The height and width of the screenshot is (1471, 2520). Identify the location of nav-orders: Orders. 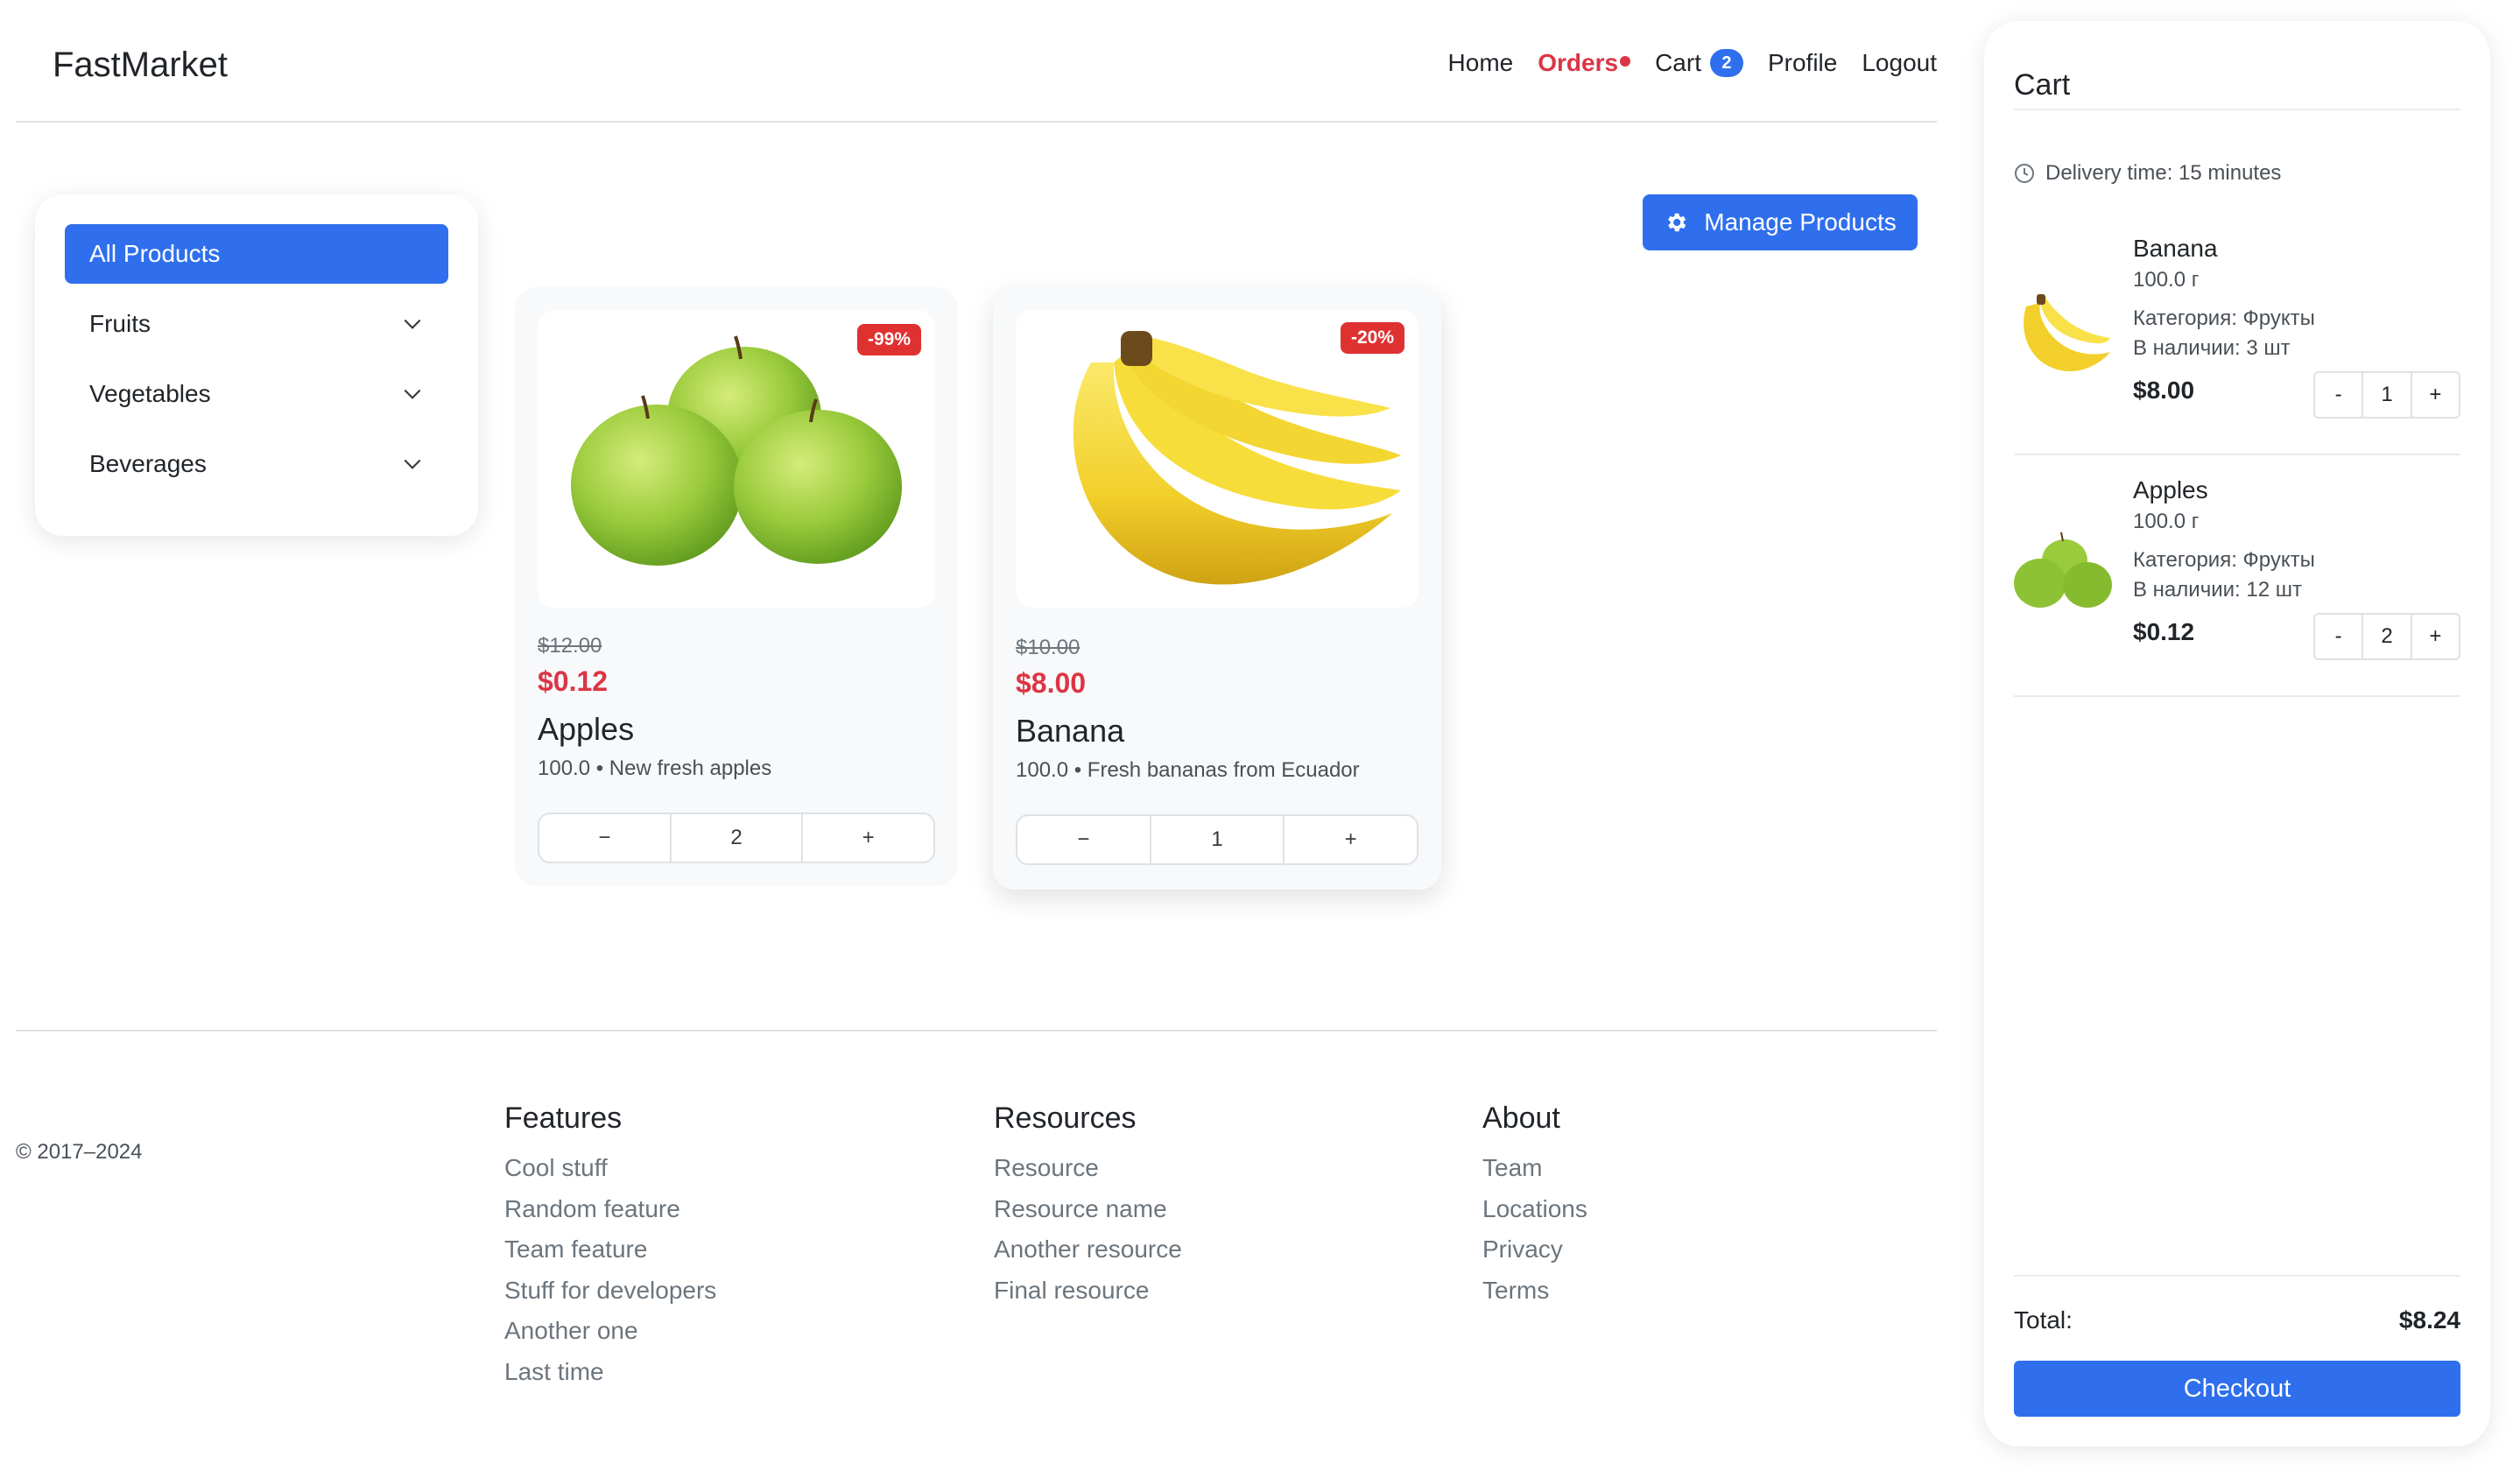
(1584, 63).